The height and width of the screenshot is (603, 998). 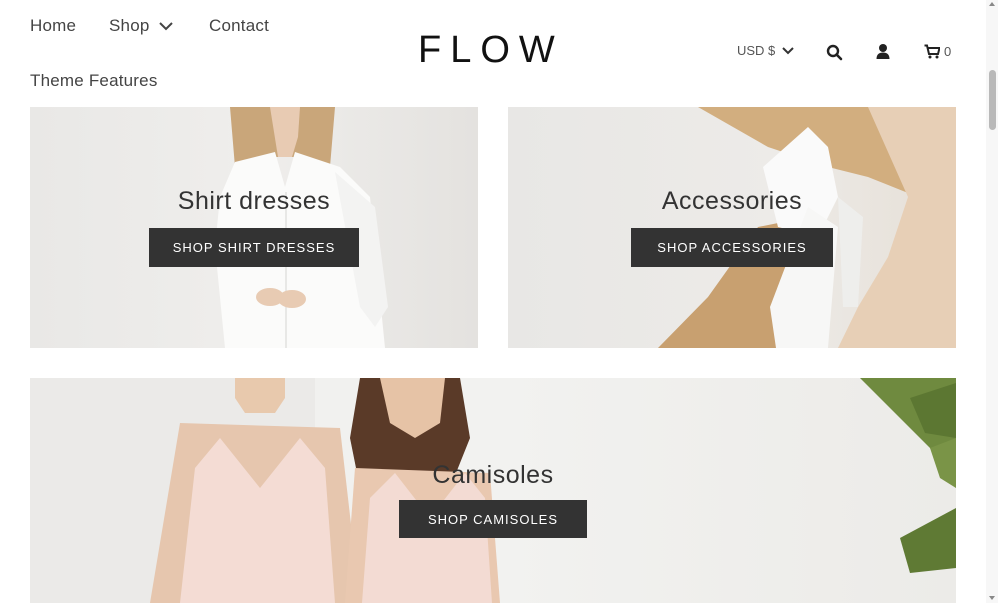 I want to click on cart-icon, so click(x=932, y=51).